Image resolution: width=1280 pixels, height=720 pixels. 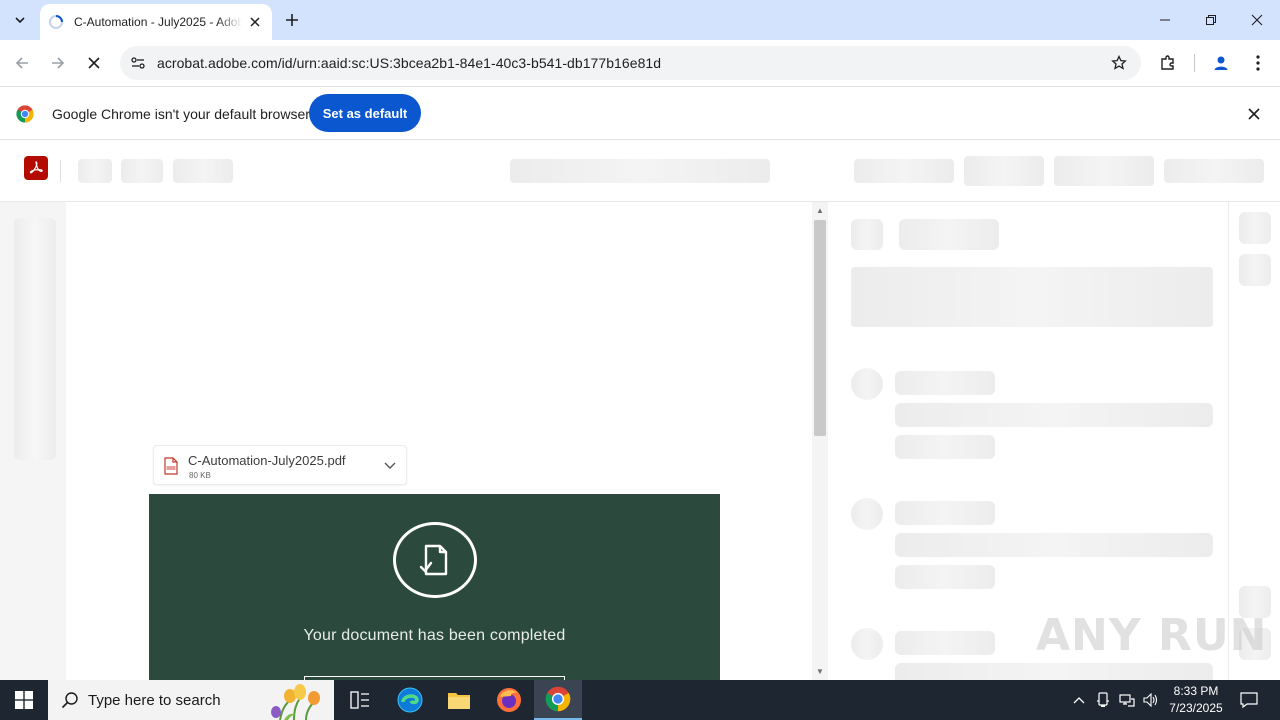 What do you see at coordinates (640, 700) in the screenshot?
I see `windows-taskbar: Type here to search 8:33 PM 7/23/2025` at bounding box center [640, 700].